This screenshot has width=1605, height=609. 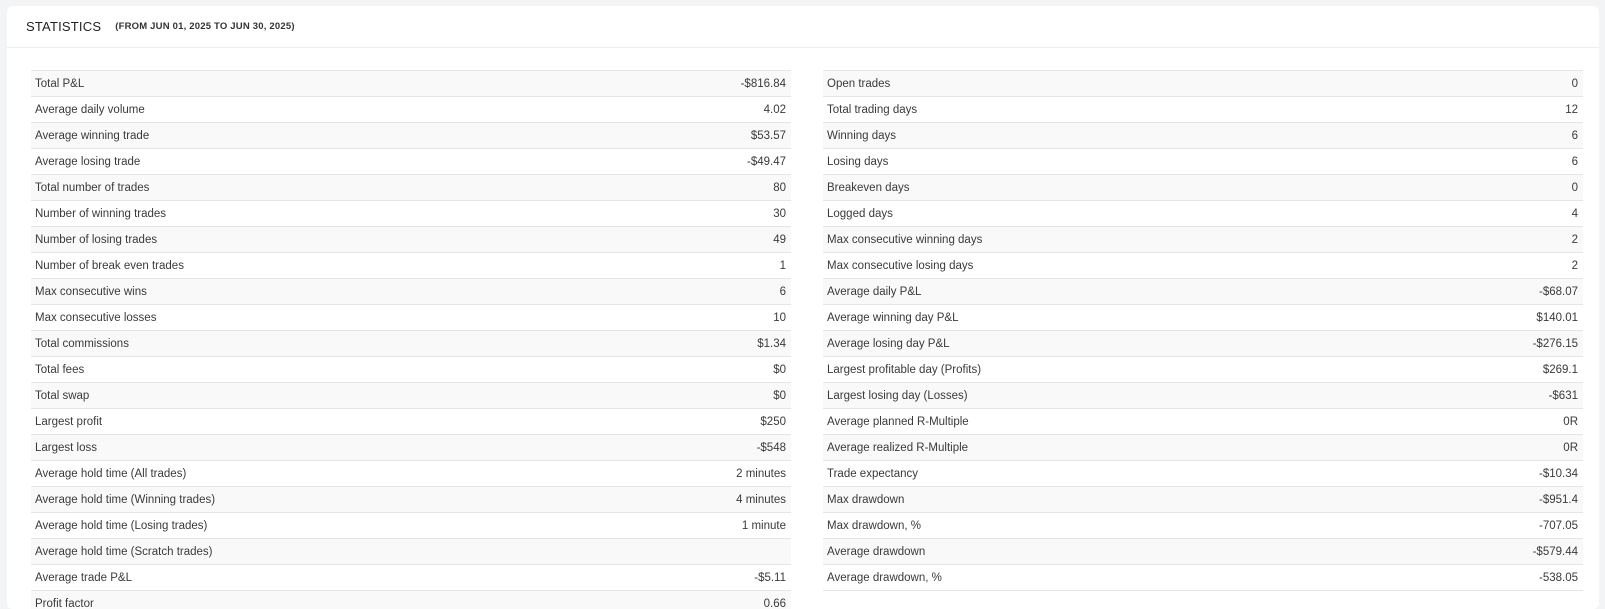 I want to click on date-range-subtitle: (FROM JUN 01, 2025 TO JUN 30, 2025), so click(x=205, y=26).